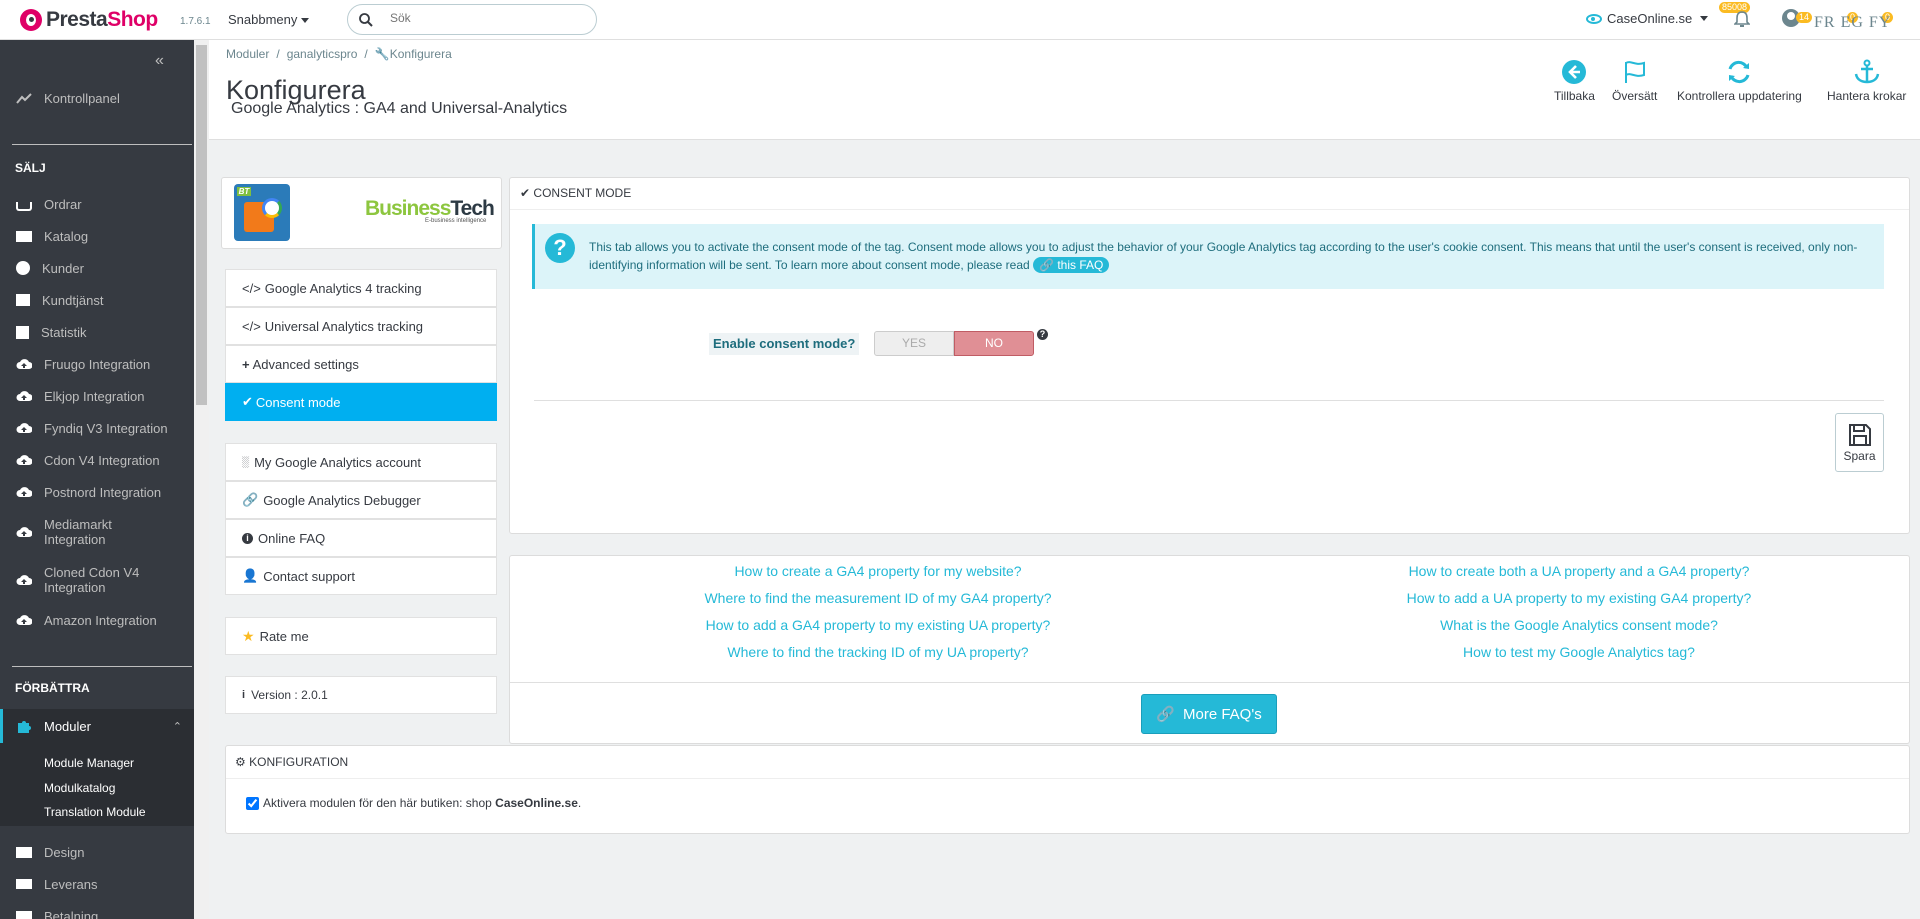  I want to click on sidebar-item-elkjop: Elkjop Integration, so click(97, 396).